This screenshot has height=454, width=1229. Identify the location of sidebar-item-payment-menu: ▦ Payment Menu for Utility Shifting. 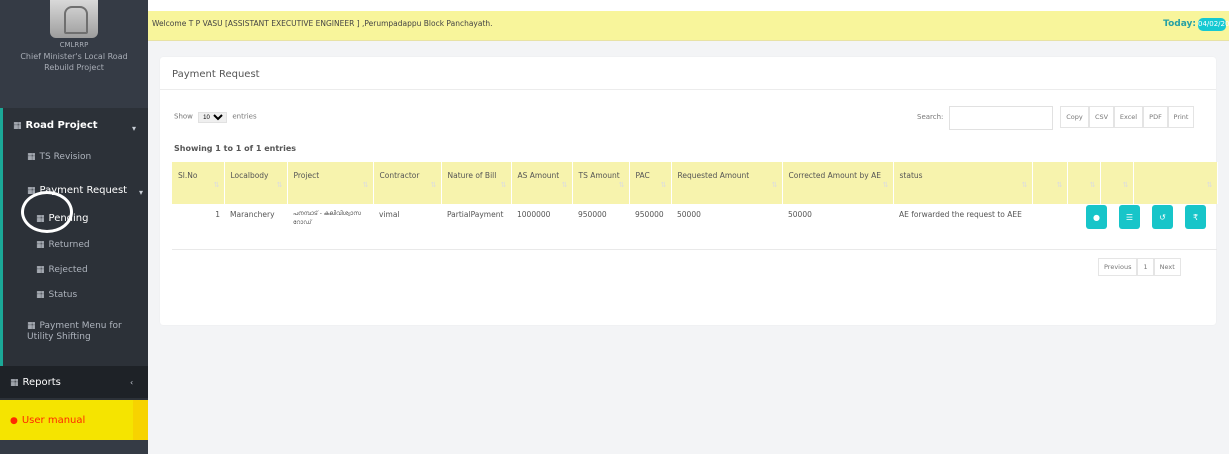
(87, 332).